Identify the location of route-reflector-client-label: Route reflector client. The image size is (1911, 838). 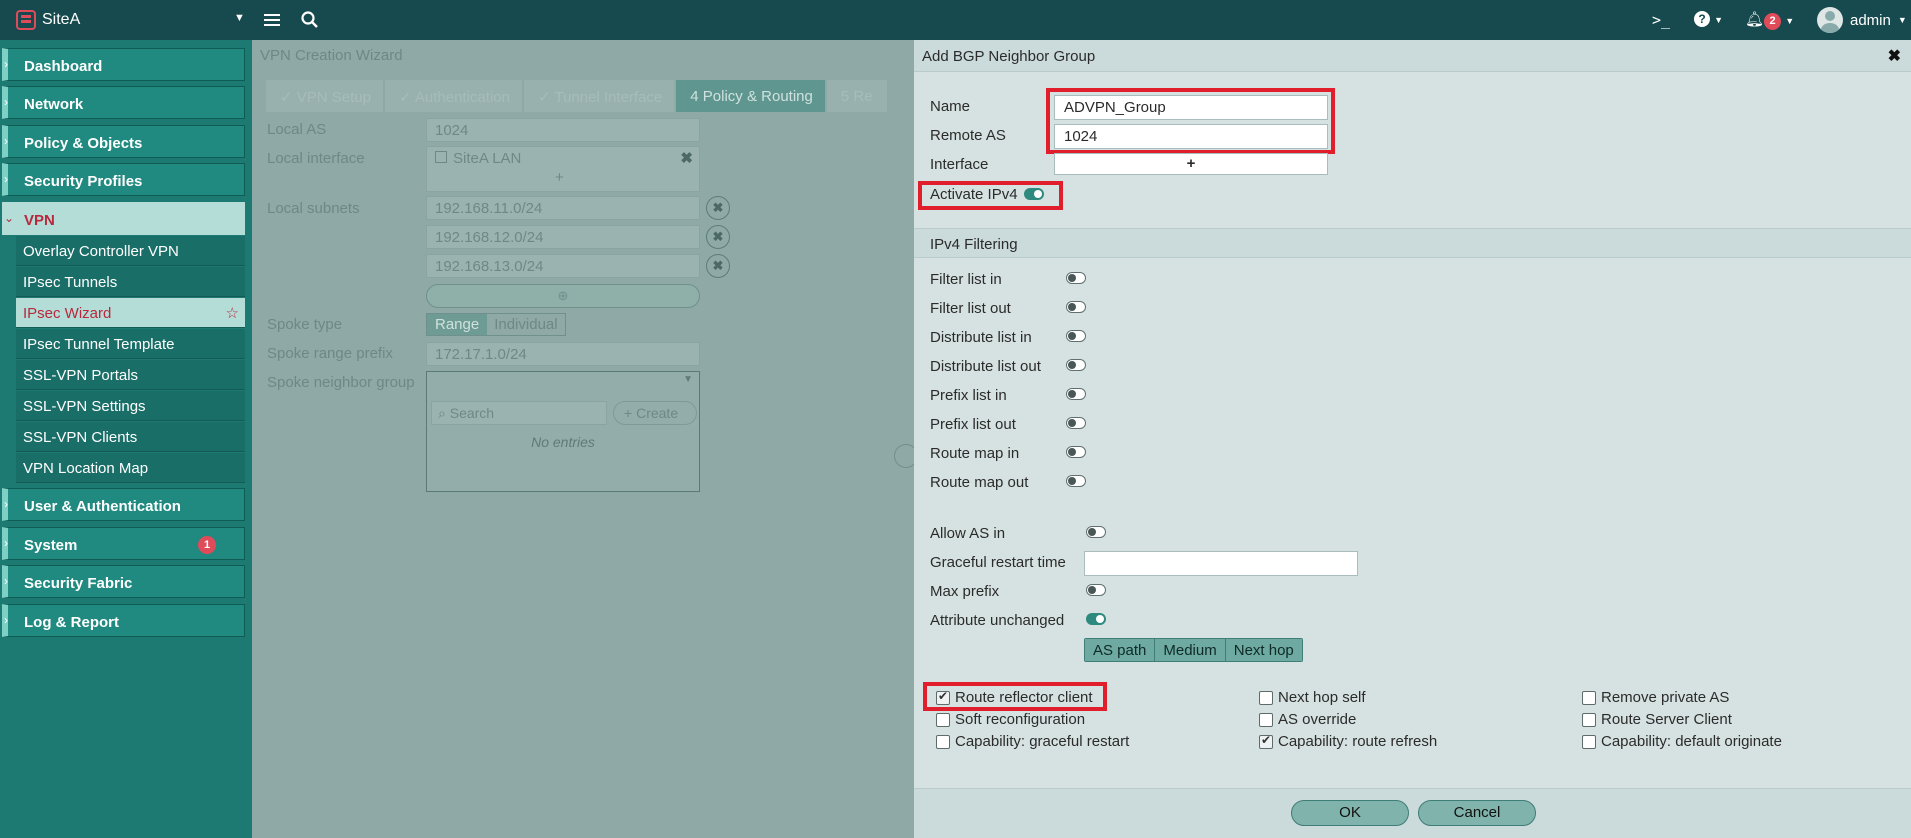
(1024, 697).